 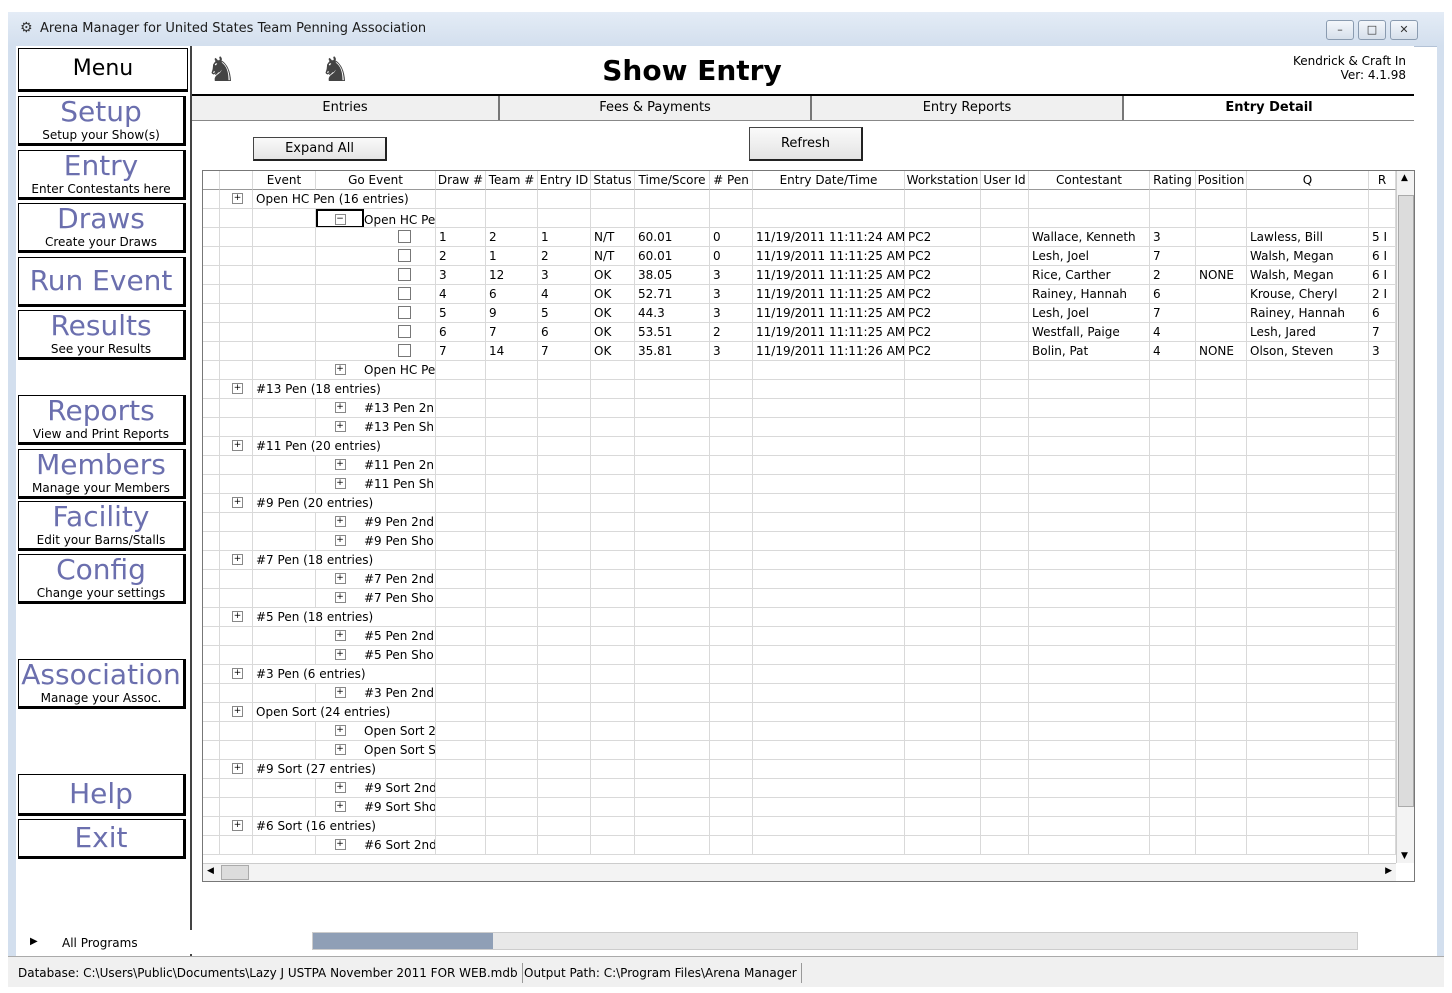 What do you see at coordinates (210, 871) in the screenshot?
I see `scroll-left-arrow-icon: ◀` at bounding box center [210, 871].